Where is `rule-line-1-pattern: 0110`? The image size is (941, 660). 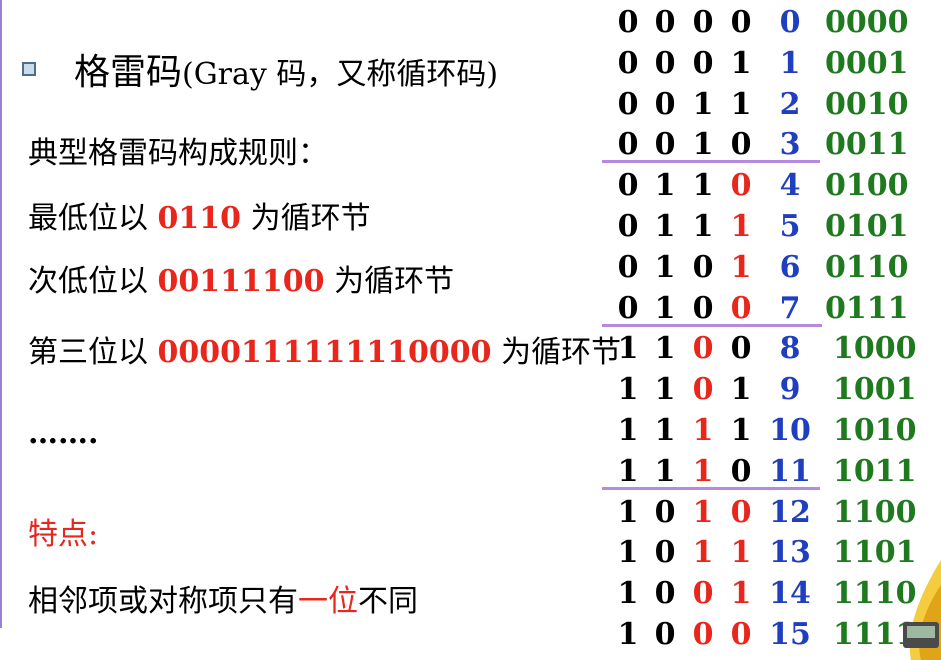
rule-line-1-pattern: 0110 is located at coordinates (199, 218).